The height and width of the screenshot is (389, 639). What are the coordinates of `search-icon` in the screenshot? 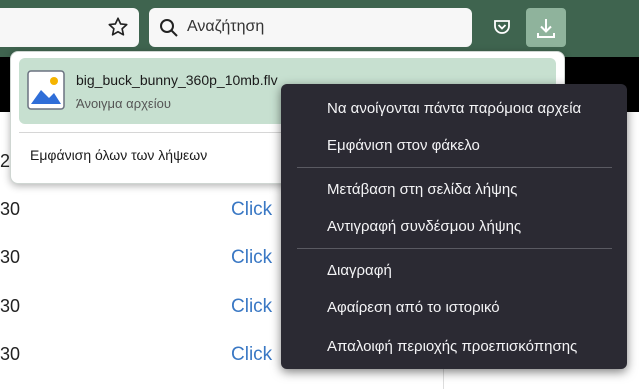 It's located at (169, 28).